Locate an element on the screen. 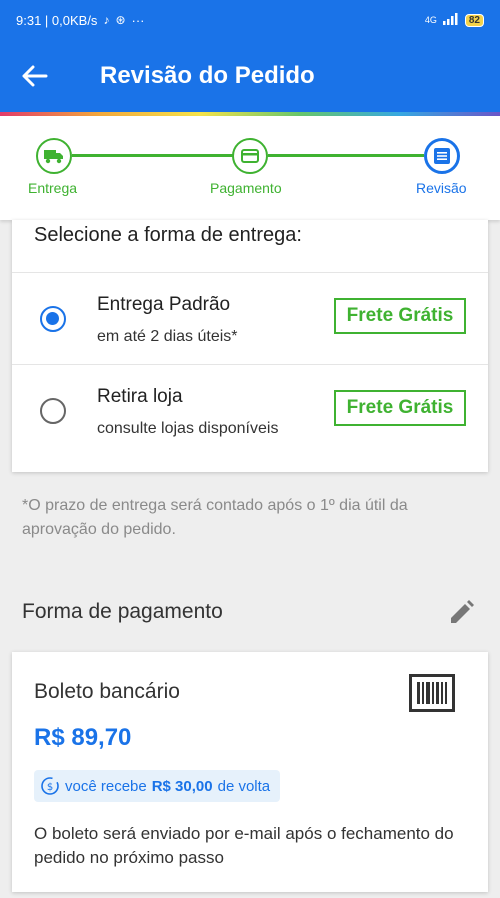 The width and height of the screenshot is (500, 898). cashback-badge: $ você recebe R$ 30,00 de volta is located at coordinates (157, 786).